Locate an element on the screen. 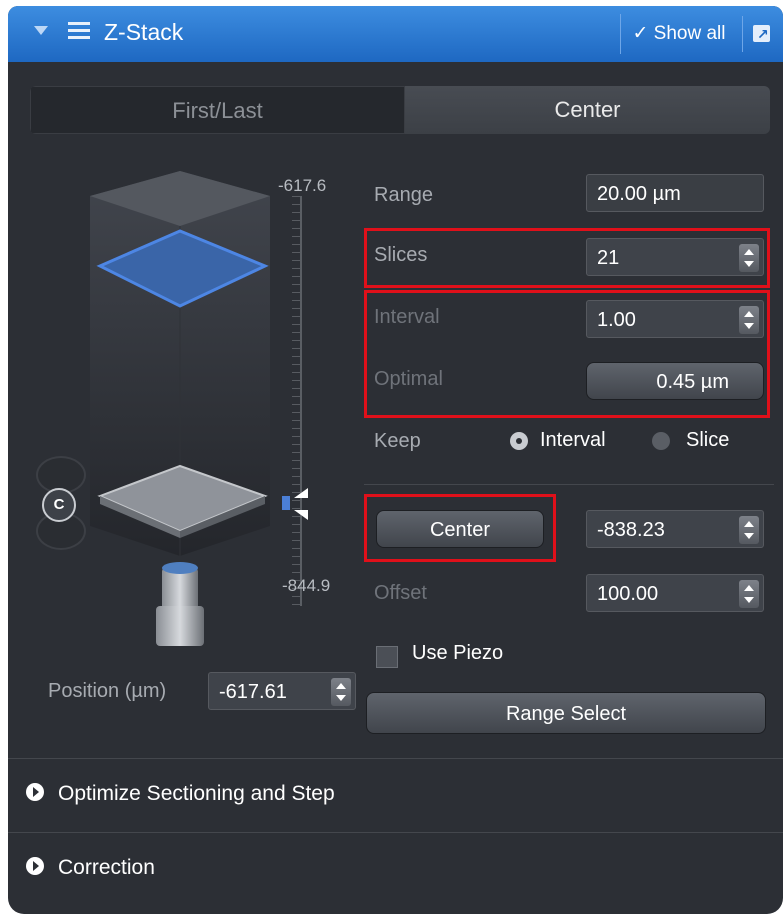 The height and width of the screenshot is (918, 783). optimal-button: 0.45 µm is located at coordinates (675, 381).